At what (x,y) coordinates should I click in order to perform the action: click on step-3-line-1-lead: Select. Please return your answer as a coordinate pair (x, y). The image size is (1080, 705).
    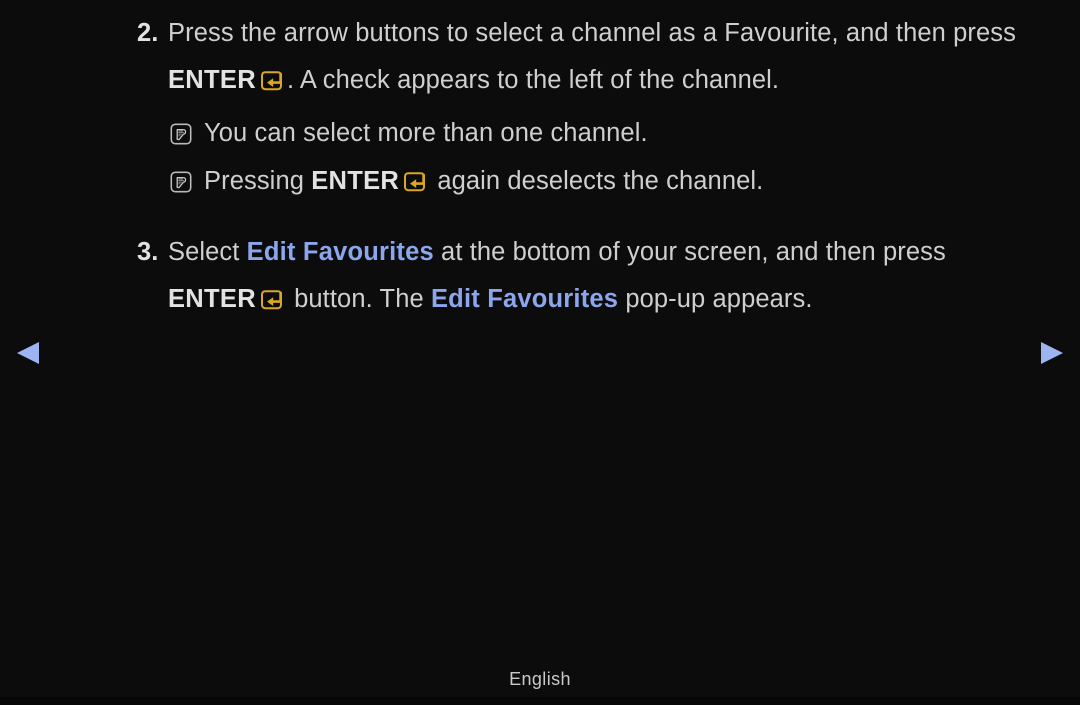
    Looking at the image, I should click on (207, 252).